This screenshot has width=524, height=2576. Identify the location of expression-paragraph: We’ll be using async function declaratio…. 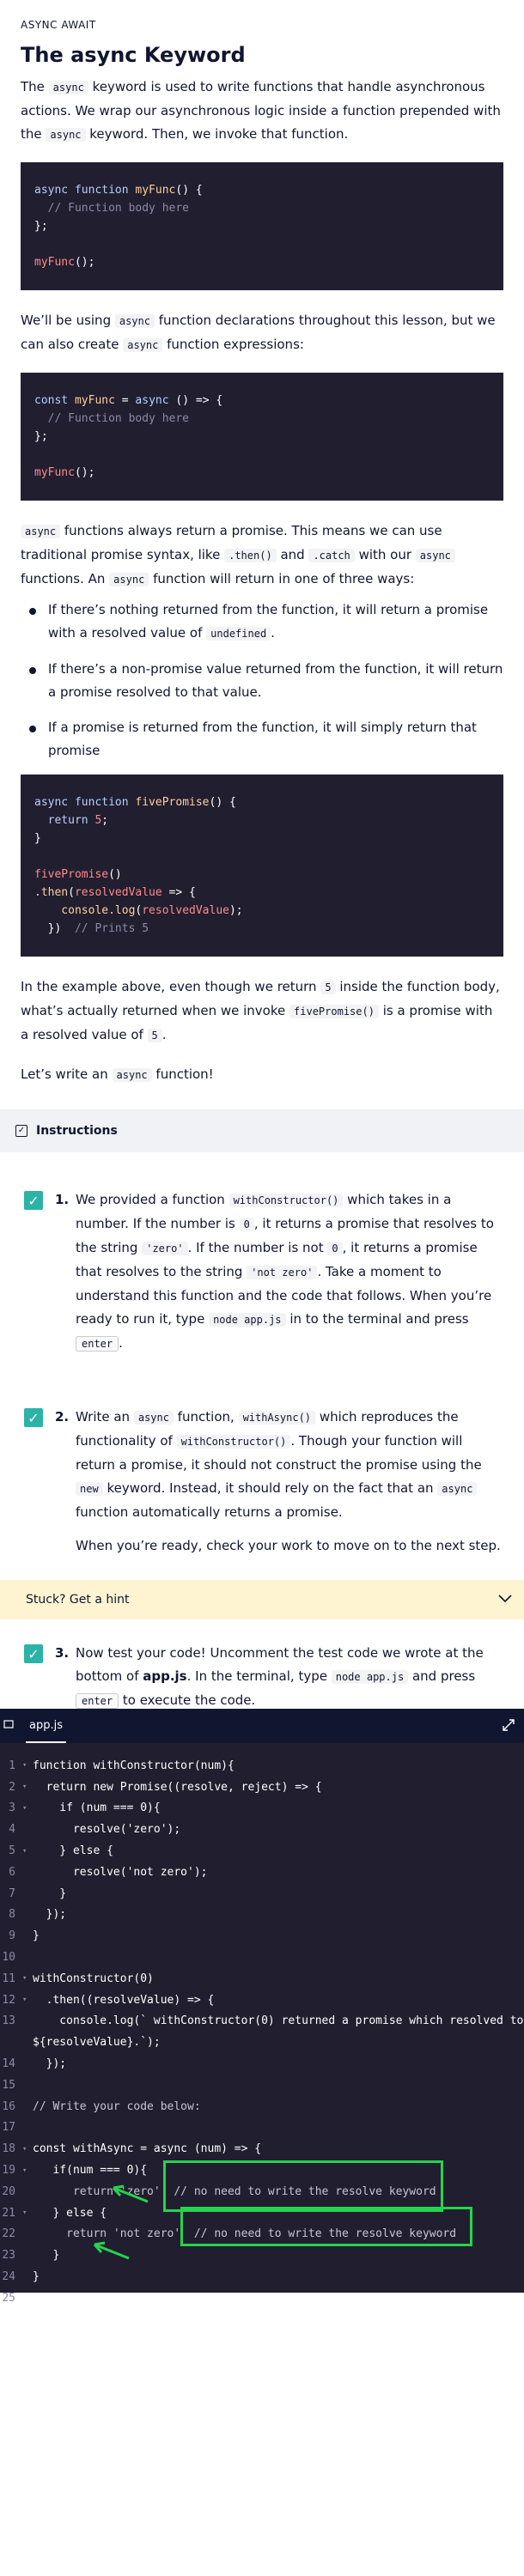
(258, 333).